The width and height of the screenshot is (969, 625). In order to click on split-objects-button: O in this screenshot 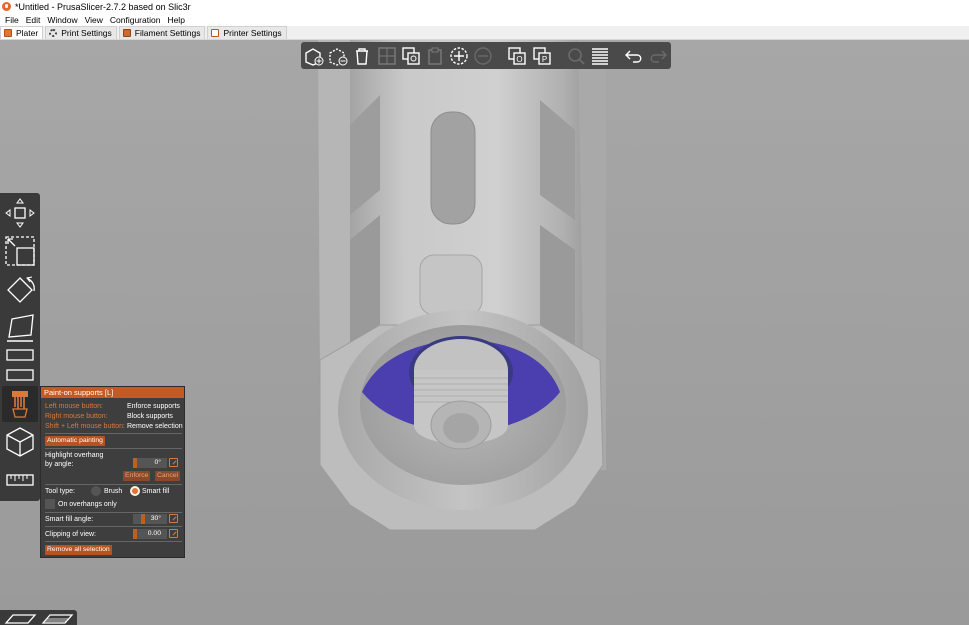, I will do `click(517, 55)`.